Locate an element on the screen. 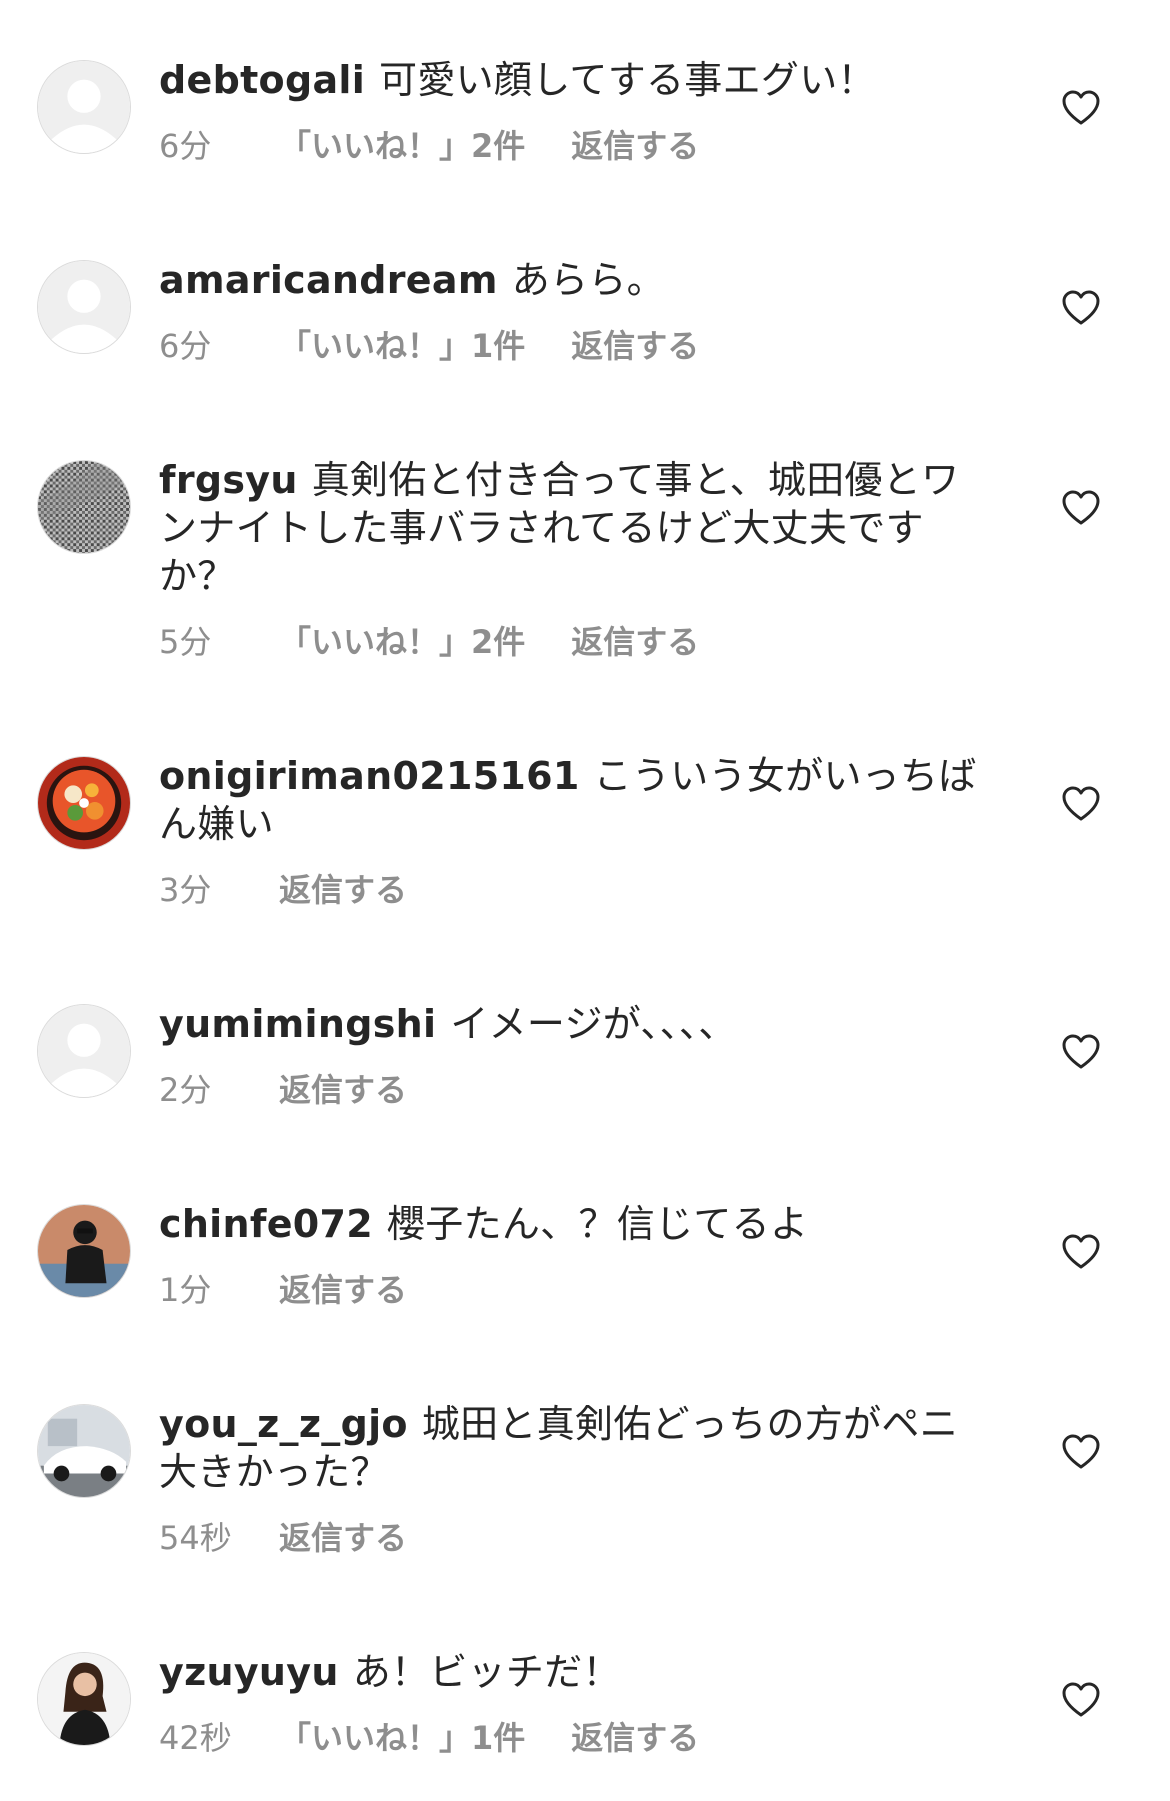 This screenshot has width=1170, height=1801. comment-body: onigiriman0215161 こういう女がいっちばん嫌い 3分 返信する is located at coordinates (574, 831).